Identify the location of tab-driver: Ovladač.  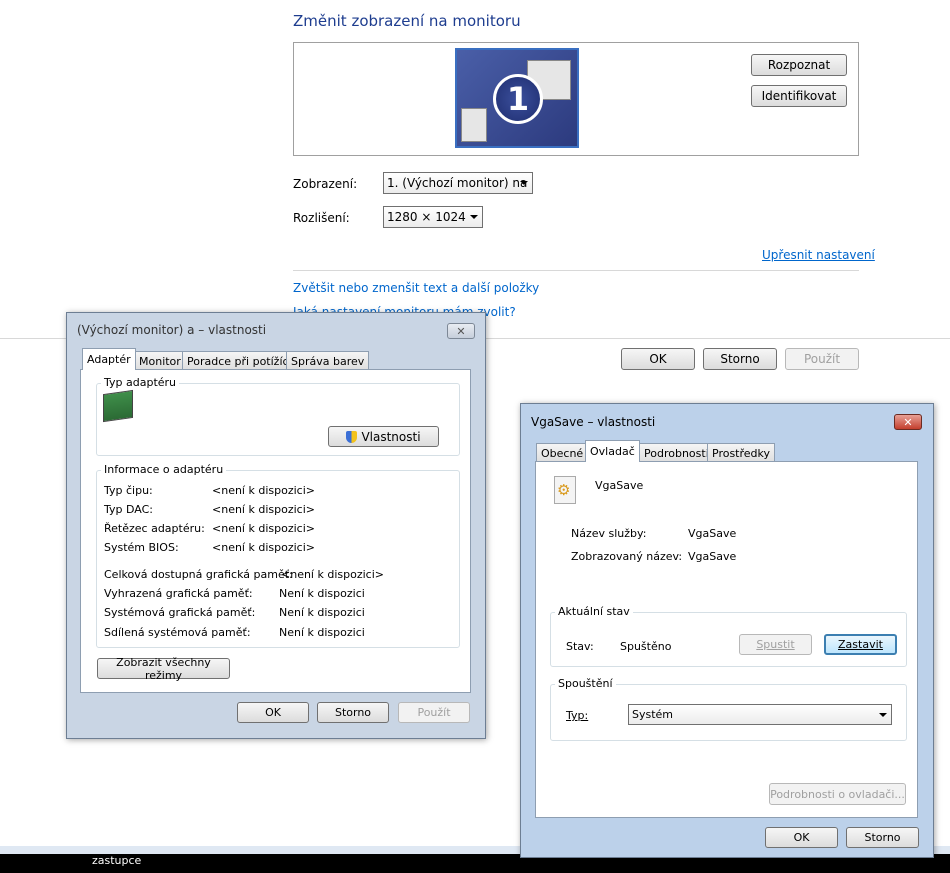
(612, 451).